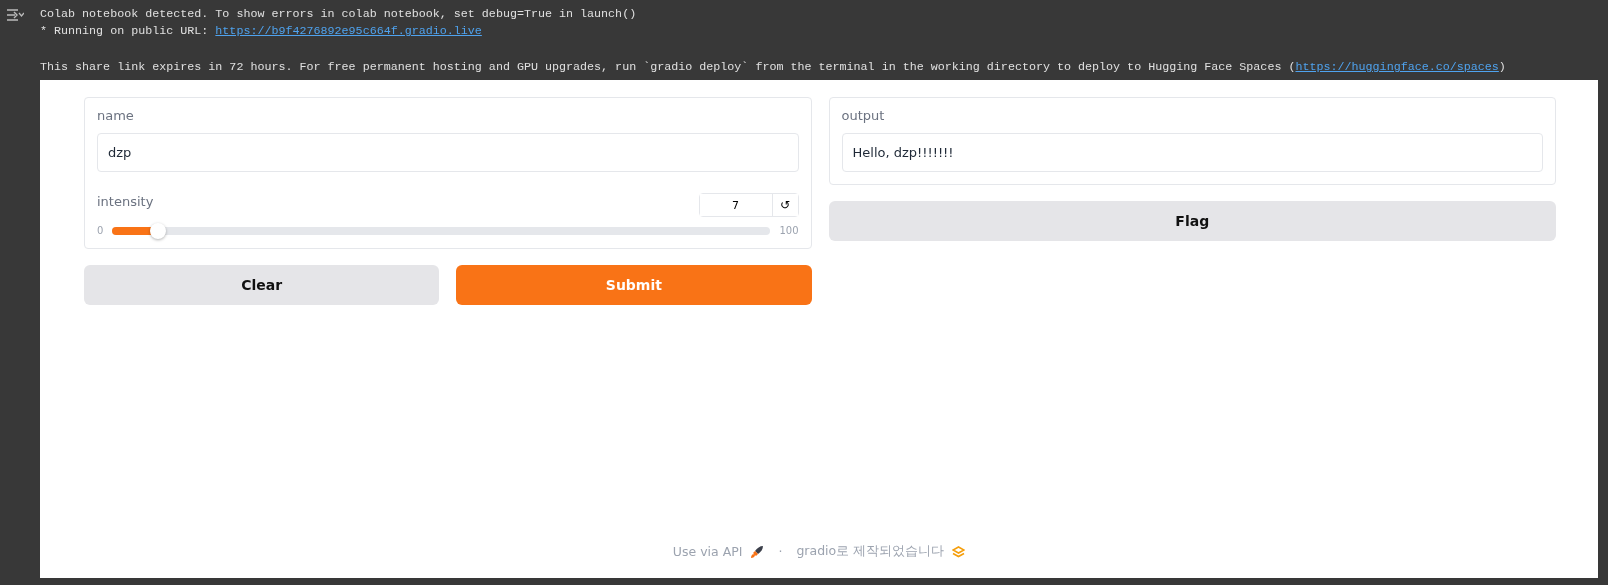 The width and height of the screenshot is (1608, 585). Describe the element at coordinates (789, 230) in the screenshot. I see `slider-max-label: 100` at that location.